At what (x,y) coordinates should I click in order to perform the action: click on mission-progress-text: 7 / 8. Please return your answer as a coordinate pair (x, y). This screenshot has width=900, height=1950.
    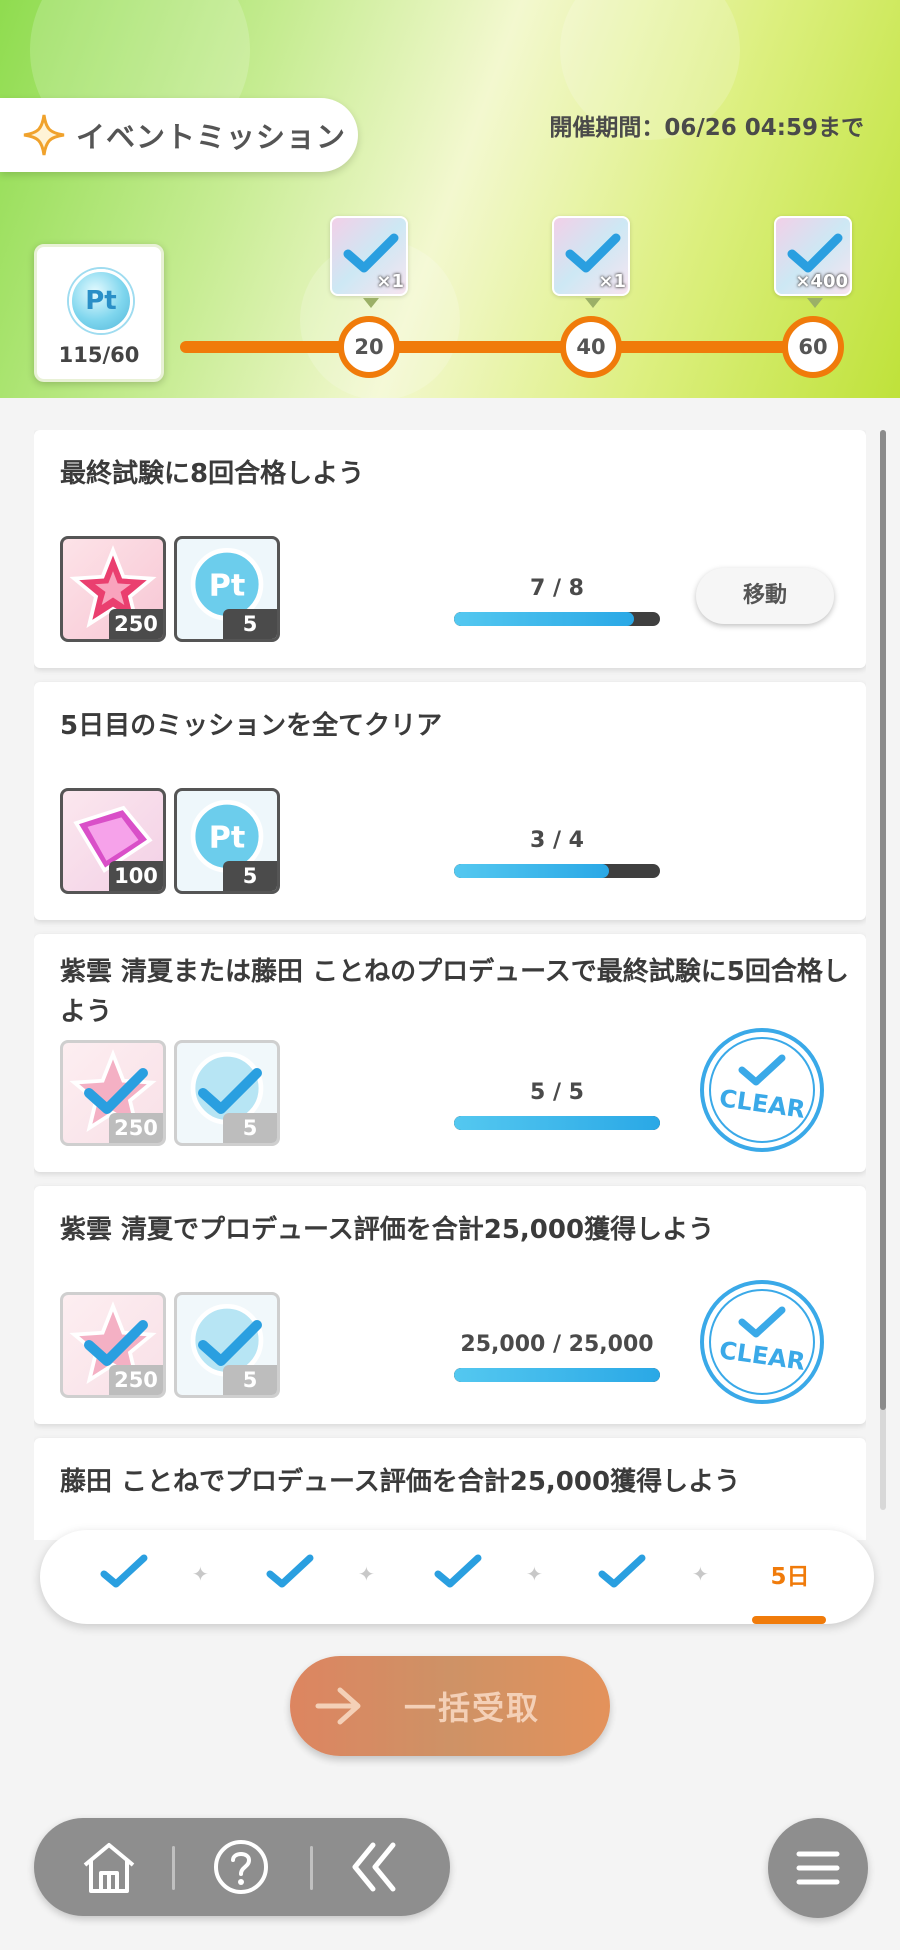
    Looking at the image, I should click on (557, 588).